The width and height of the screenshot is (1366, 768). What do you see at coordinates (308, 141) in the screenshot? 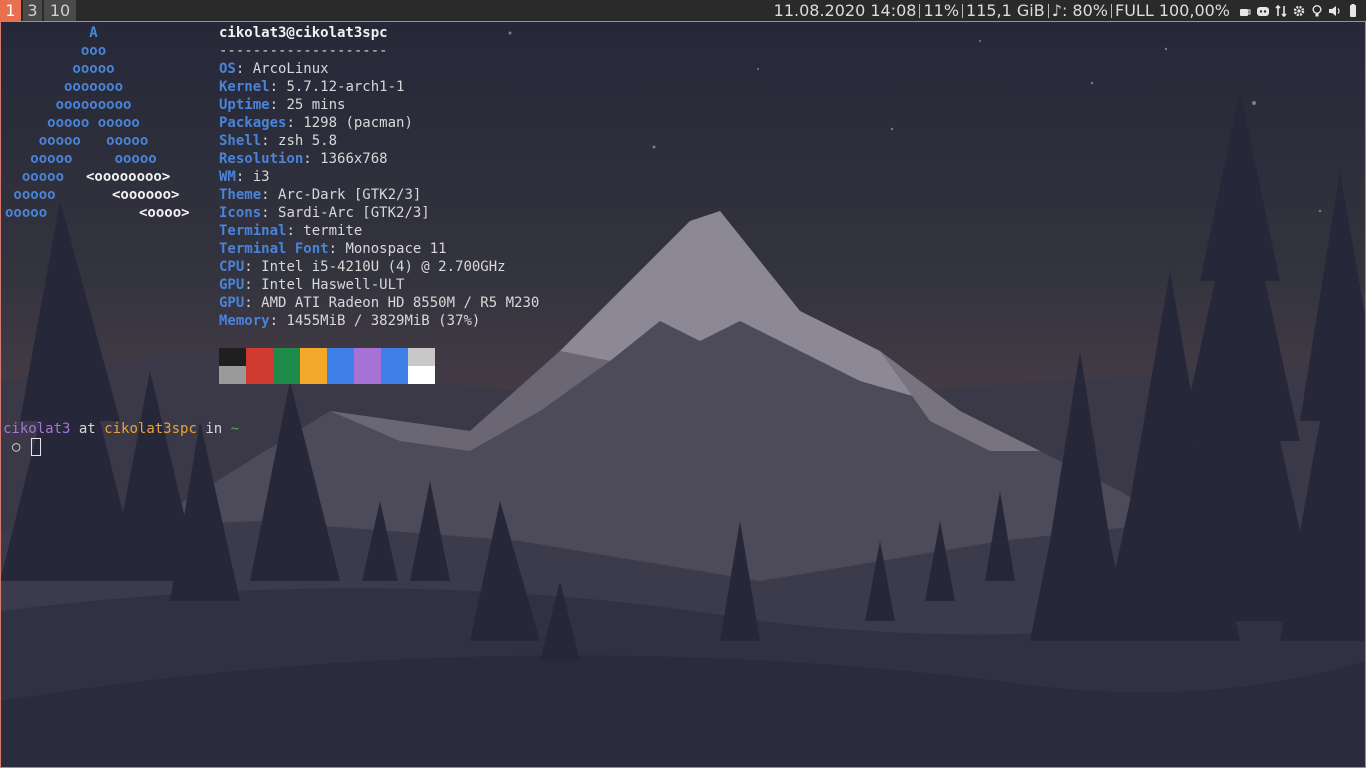
I see `info-value: zsh 5.8` at bounding box center [308, 141].